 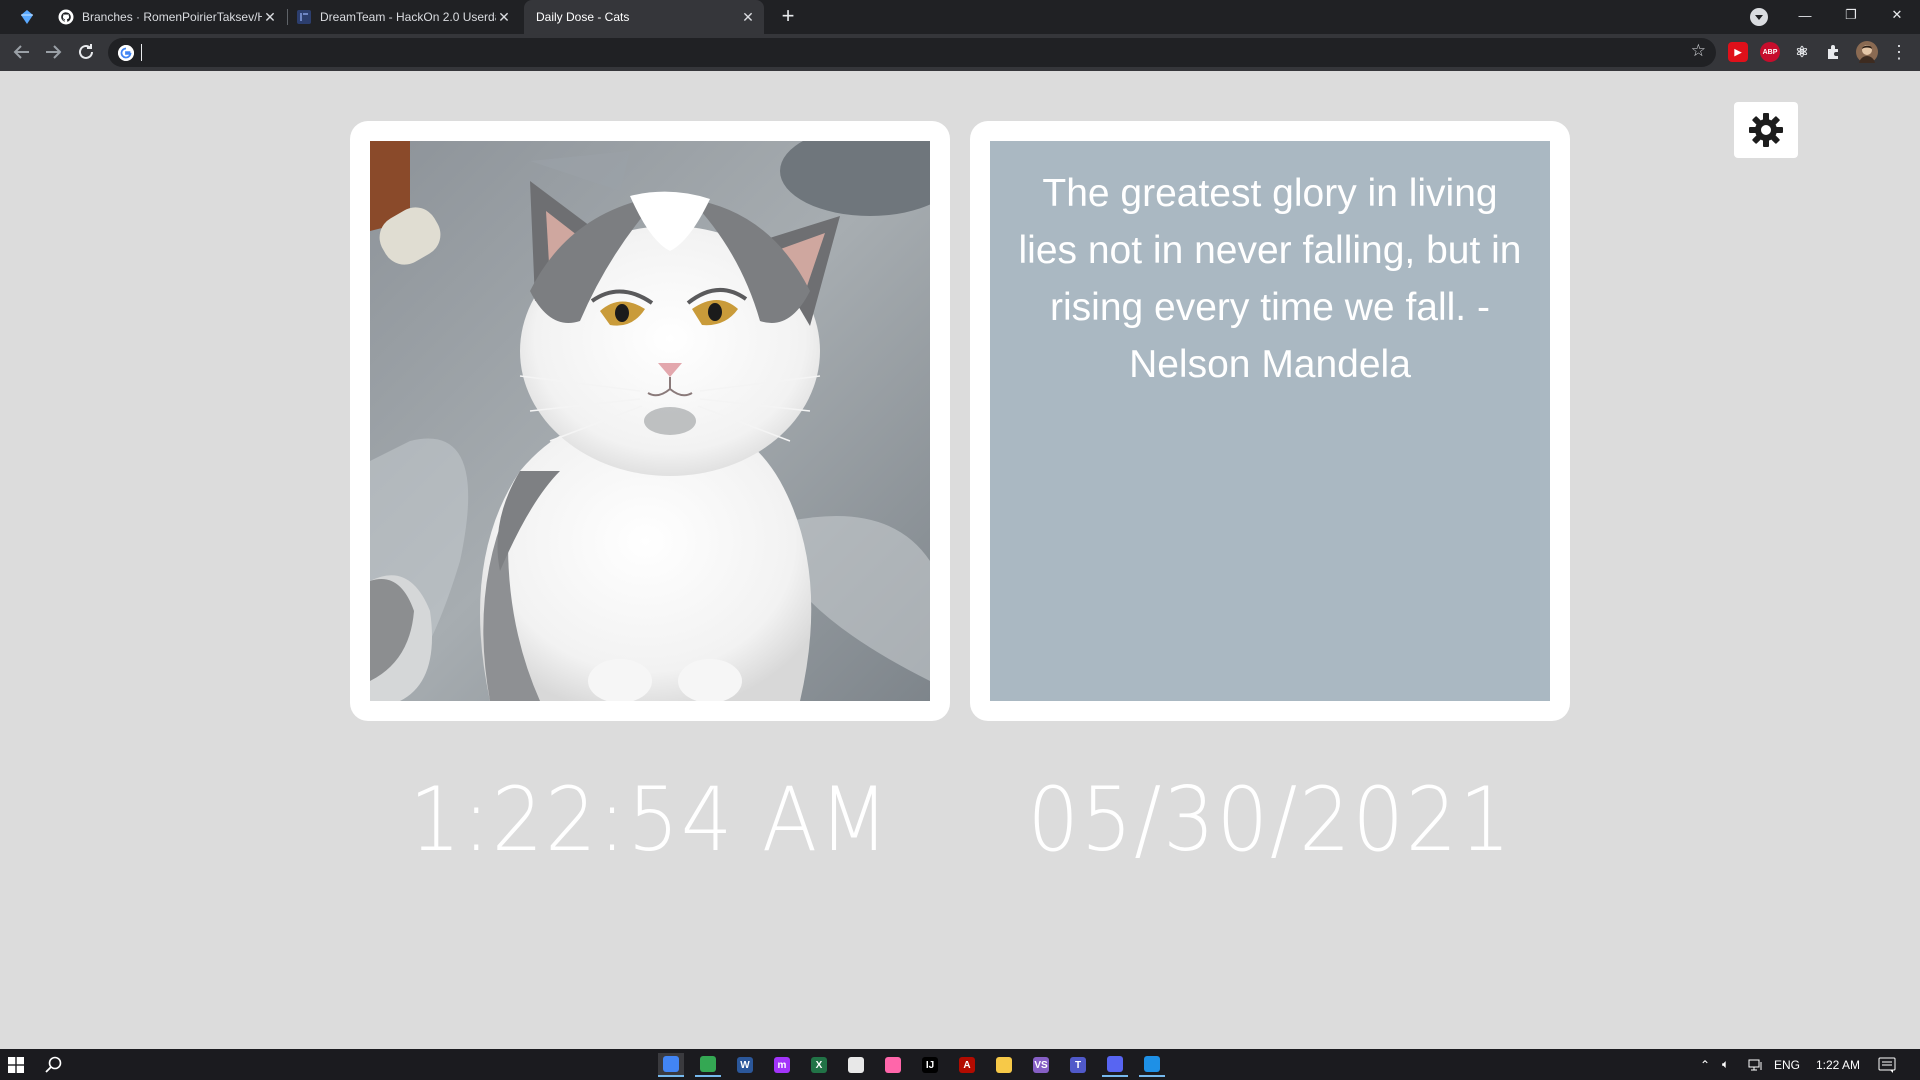 What do you see at coordinates (1887, 1064) in the screenshot?
I see `notification-center-icon` at bounding box center [1887, 1064].